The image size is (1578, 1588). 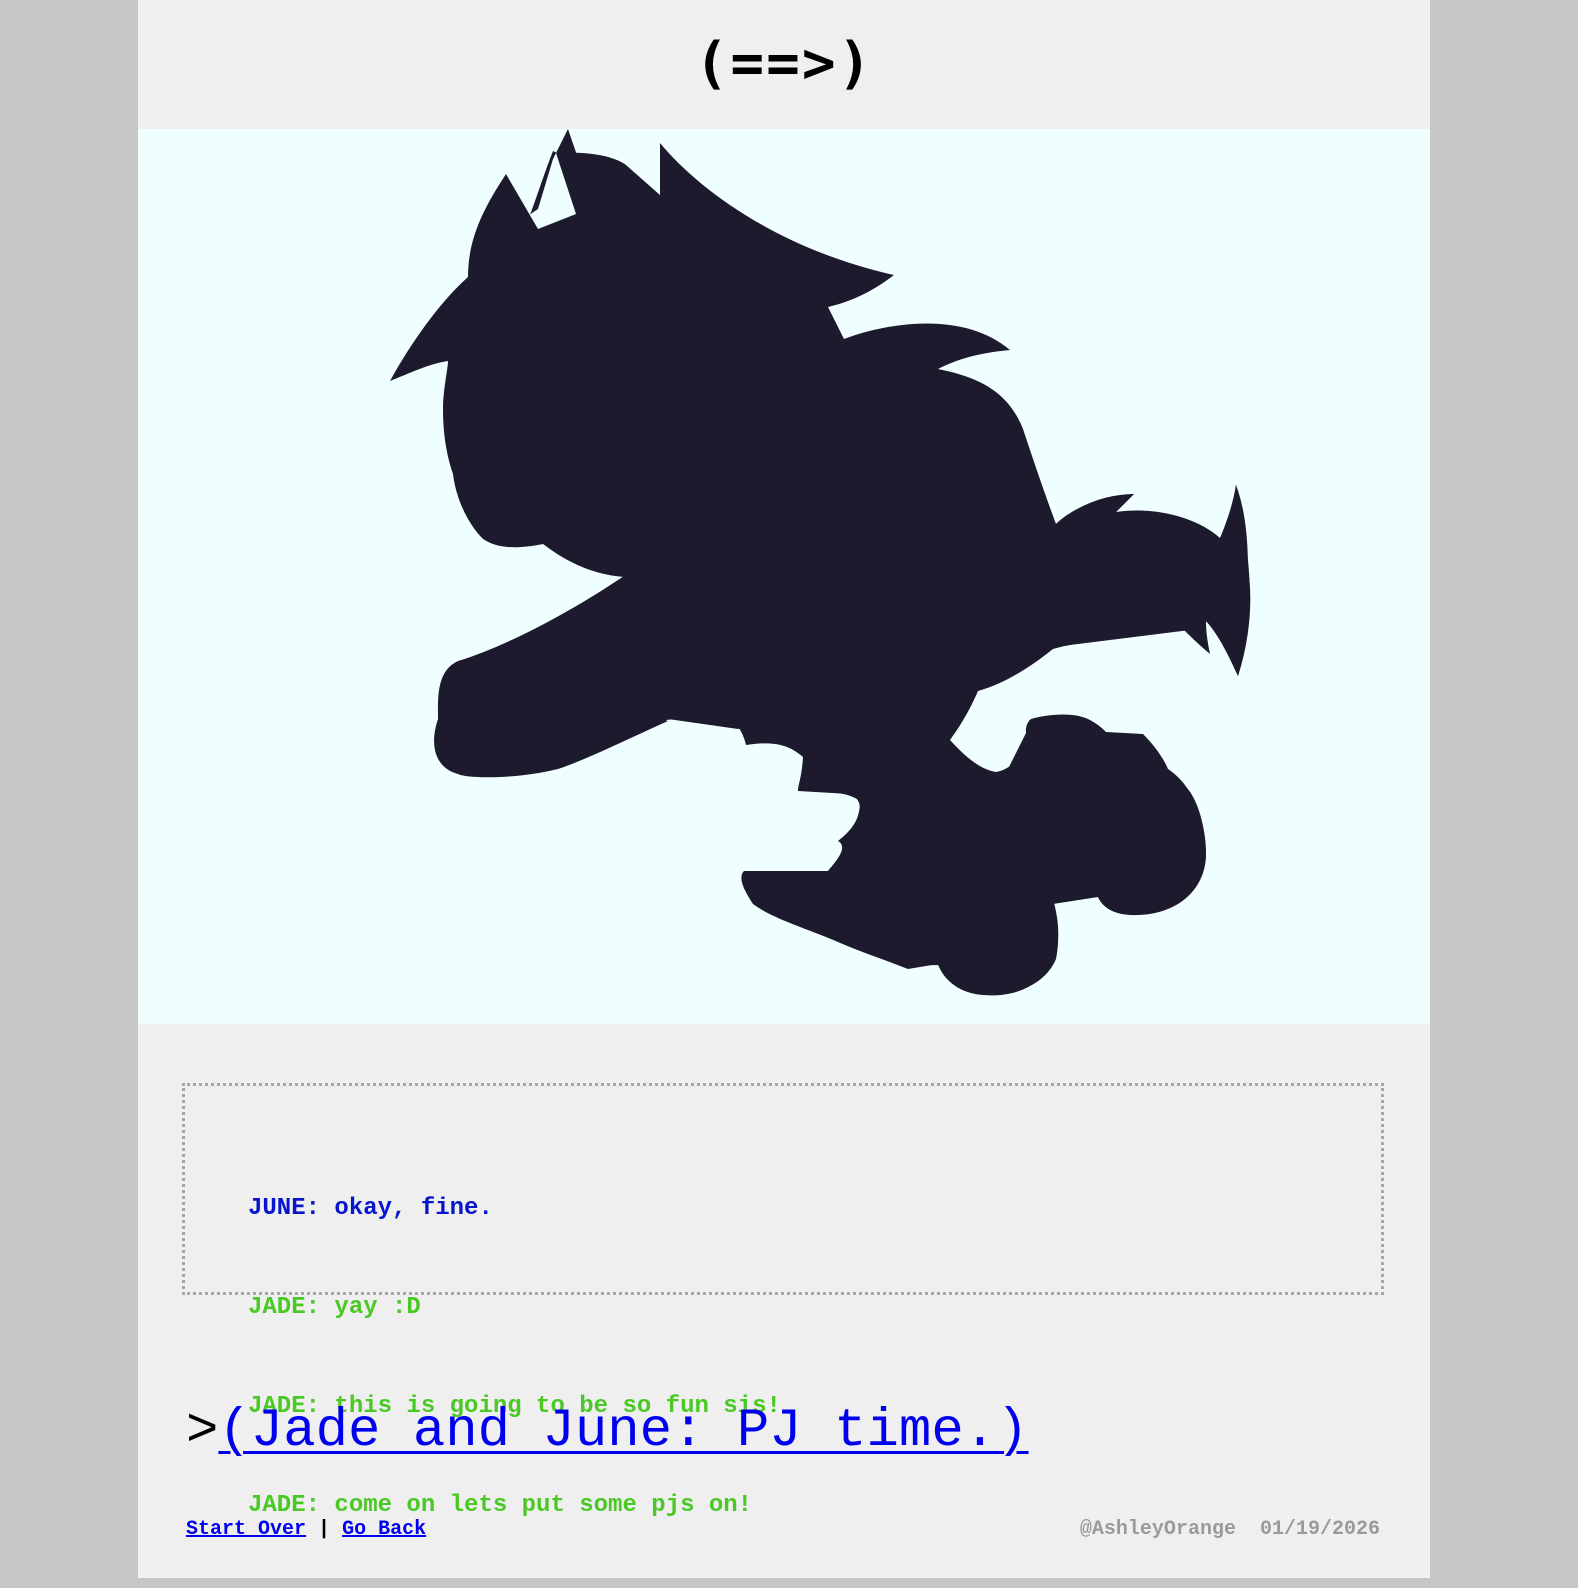 I want to click on page-title: (==>), so click(x=784, y=63).